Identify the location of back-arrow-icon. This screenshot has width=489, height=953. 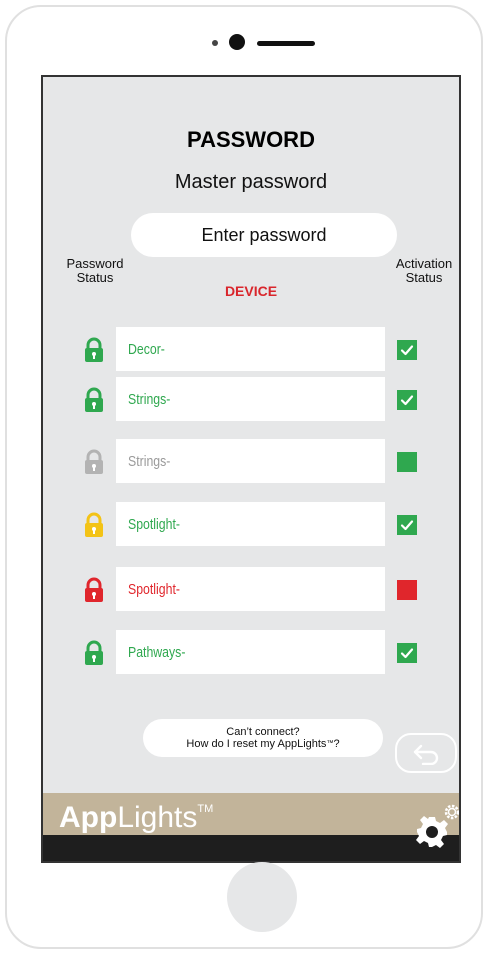
(426, 754).